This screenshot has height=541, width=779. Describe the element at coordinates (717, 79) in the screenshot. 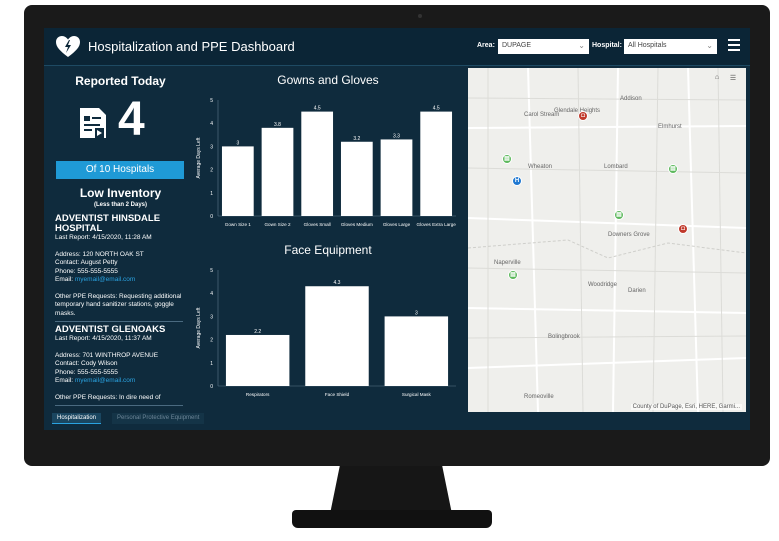

I see `home-icon: ⌂` at that location.